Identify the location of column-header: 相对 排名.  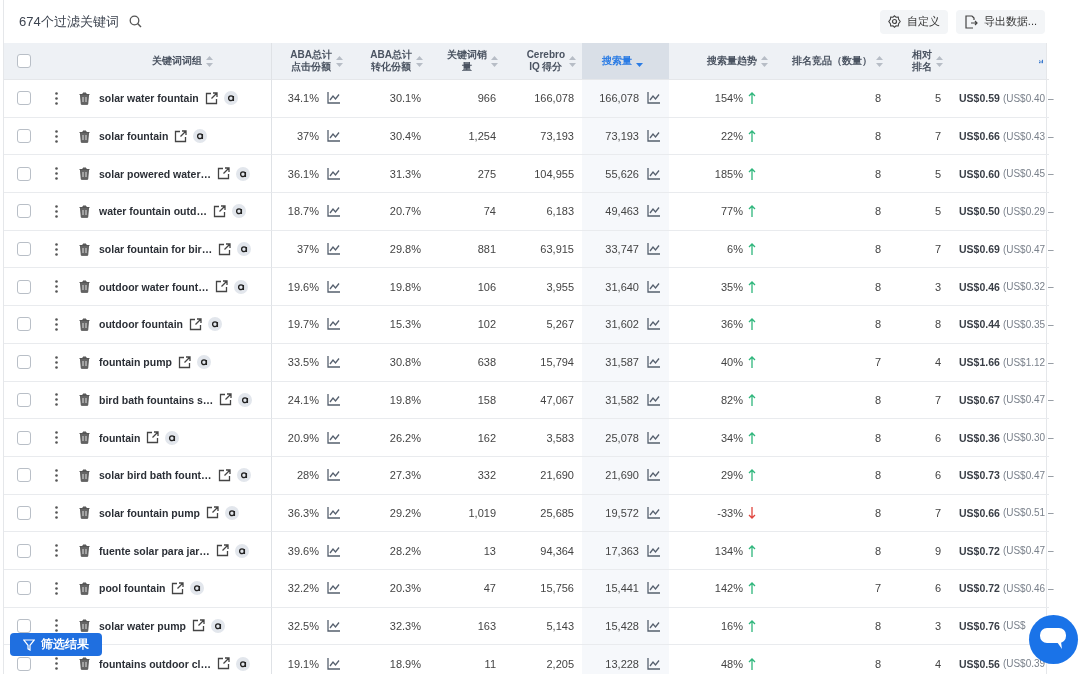
(919, 61).